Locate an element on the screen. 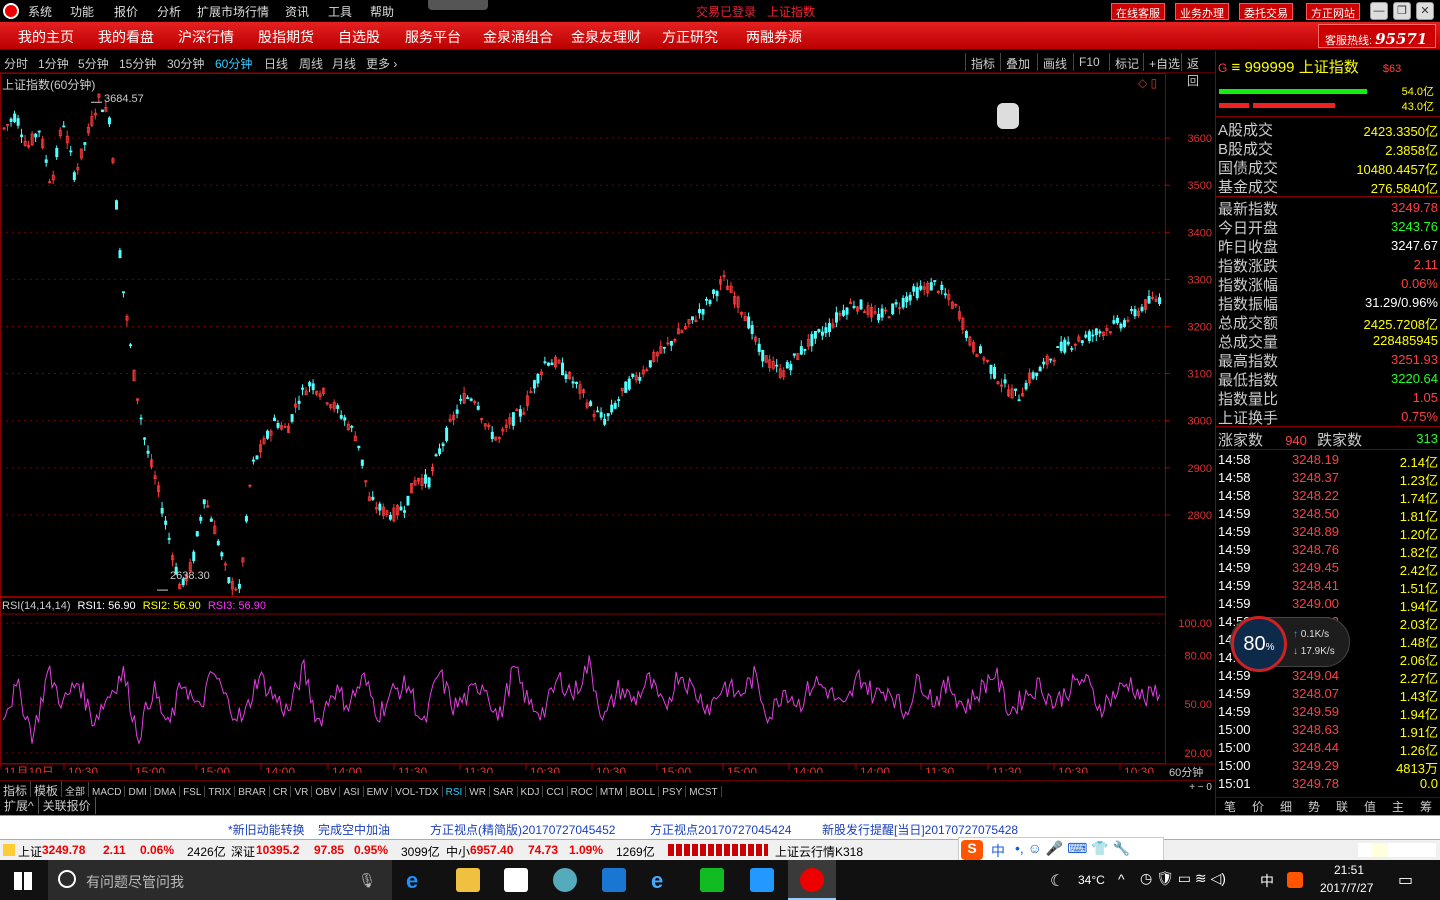 The image size is (1440, 900). nav-market: 沪深行情 is located at coordinates (206, 37).